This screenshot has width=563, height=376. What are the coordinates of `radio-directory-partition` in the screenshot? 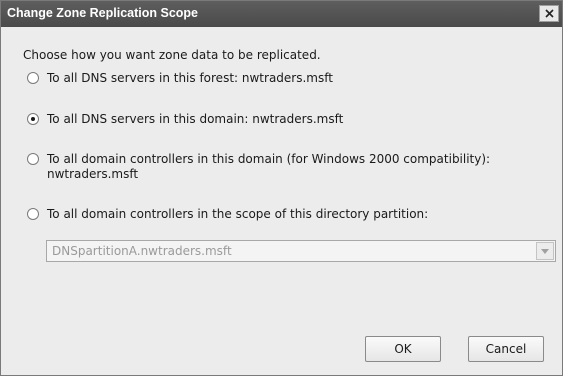 It's located at (33, 214).